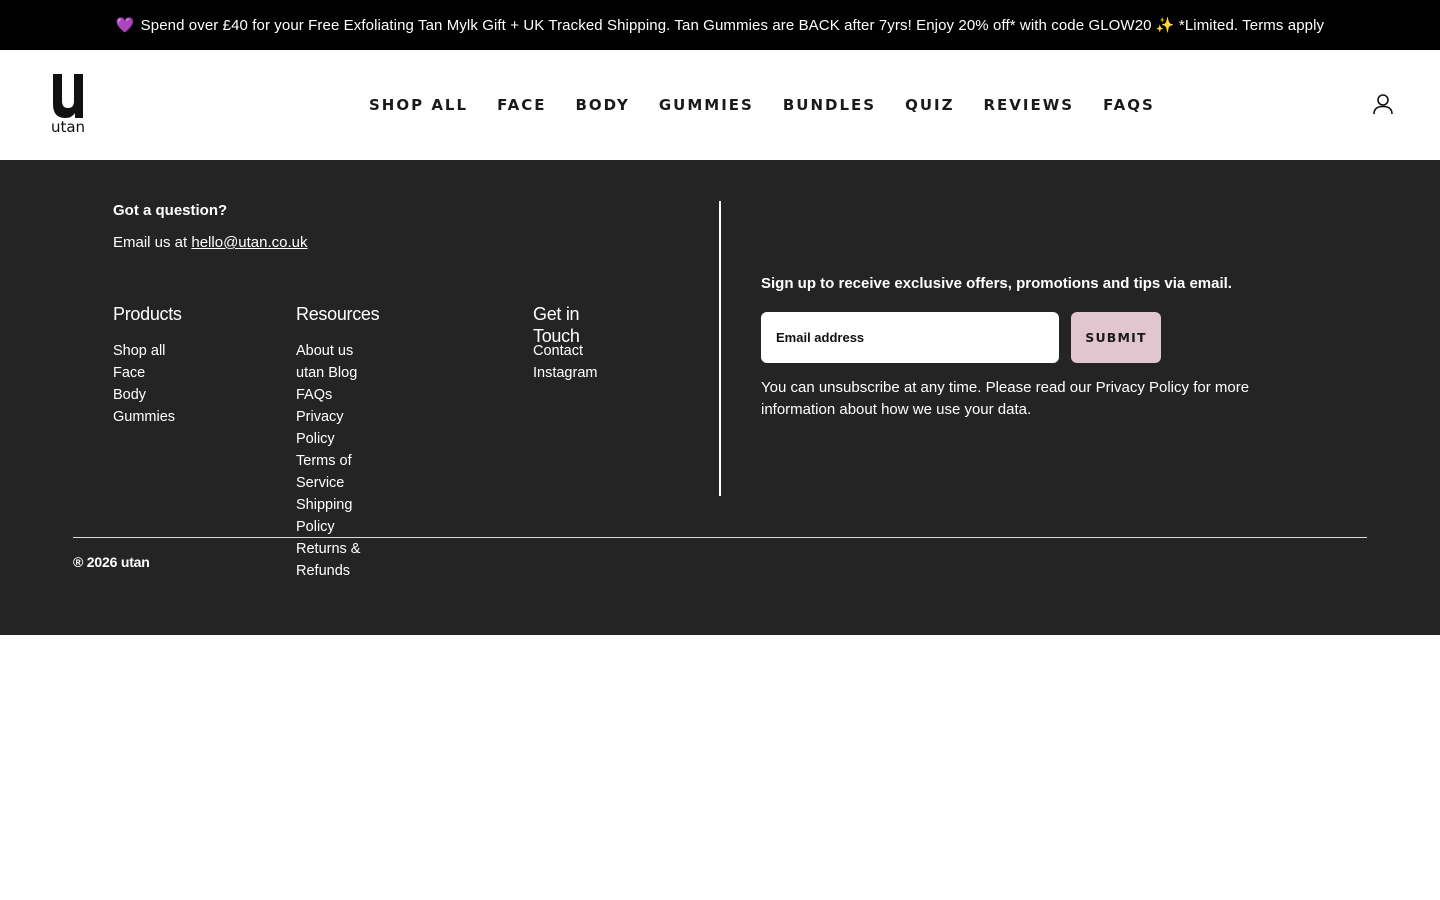  What do you see at coordinates (556, 325) in the screenshot?
I see `get-in-touch-heading: Get in Touch` at bounding box center [556, 325].